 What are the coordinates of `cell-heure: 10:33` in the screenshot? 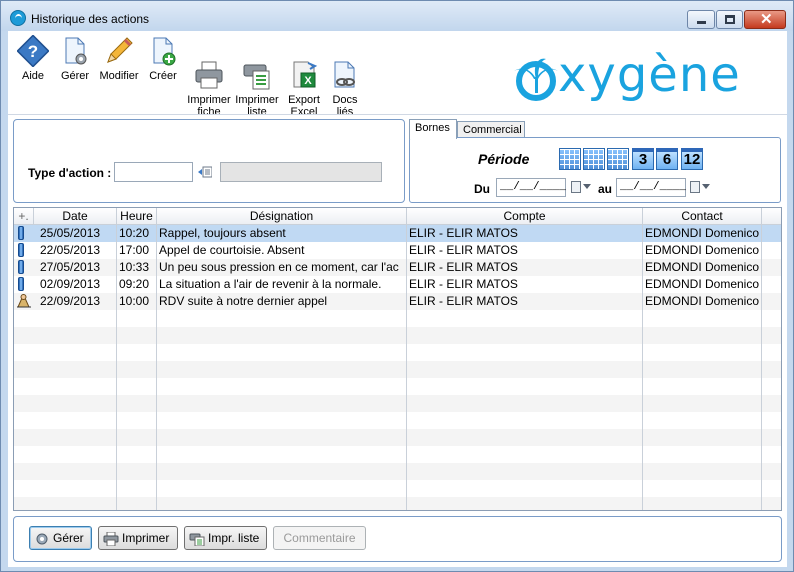 It's located at (134, 267).